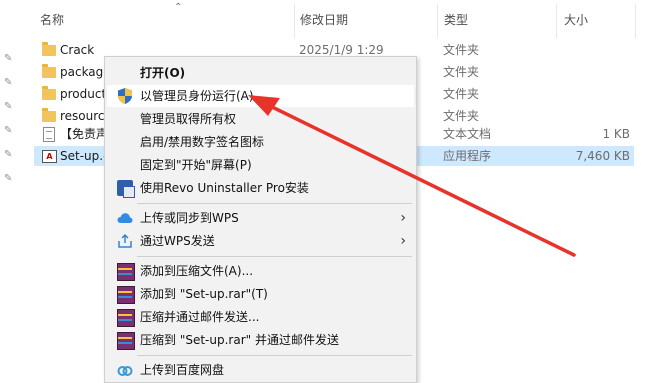 The width and height of the screenshot is (647, 383). What do you see at coordinates (602, 156) in the screenshot?
I see `file-size: 7,460 KB` at bounding box center [602, 156].